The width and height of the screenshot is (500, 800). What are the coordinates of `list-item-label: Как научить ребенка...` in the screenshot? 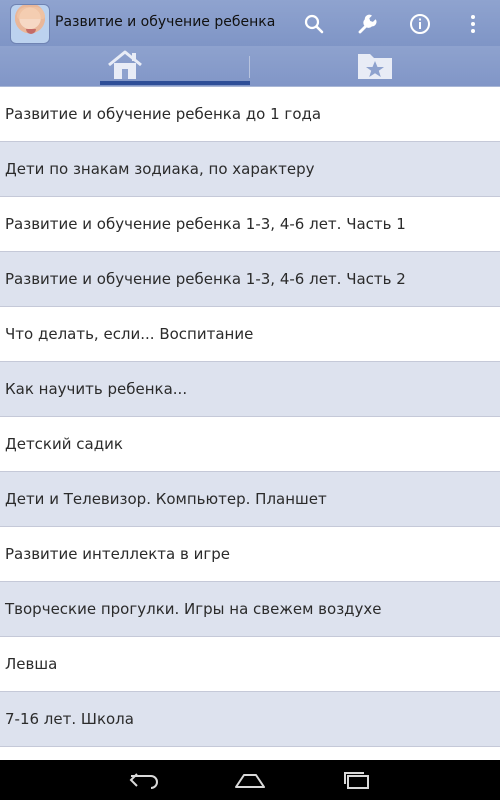 It's located at (96, 389).